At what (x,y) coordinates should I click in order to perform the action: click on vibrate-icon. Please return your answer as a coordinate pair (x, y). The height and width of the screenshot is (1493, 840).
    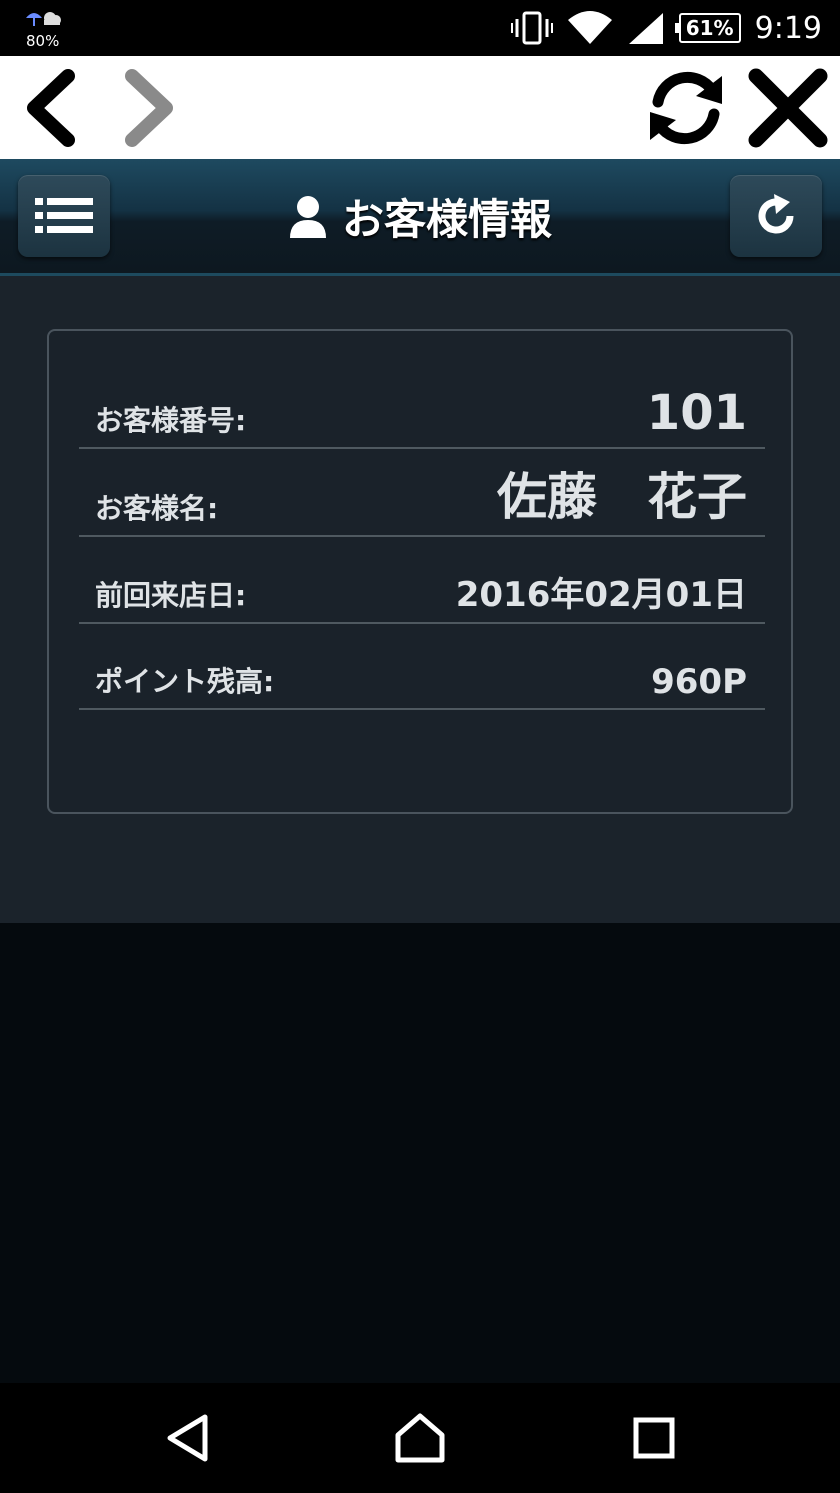
    Looking at the image, I should click on (531, 28).